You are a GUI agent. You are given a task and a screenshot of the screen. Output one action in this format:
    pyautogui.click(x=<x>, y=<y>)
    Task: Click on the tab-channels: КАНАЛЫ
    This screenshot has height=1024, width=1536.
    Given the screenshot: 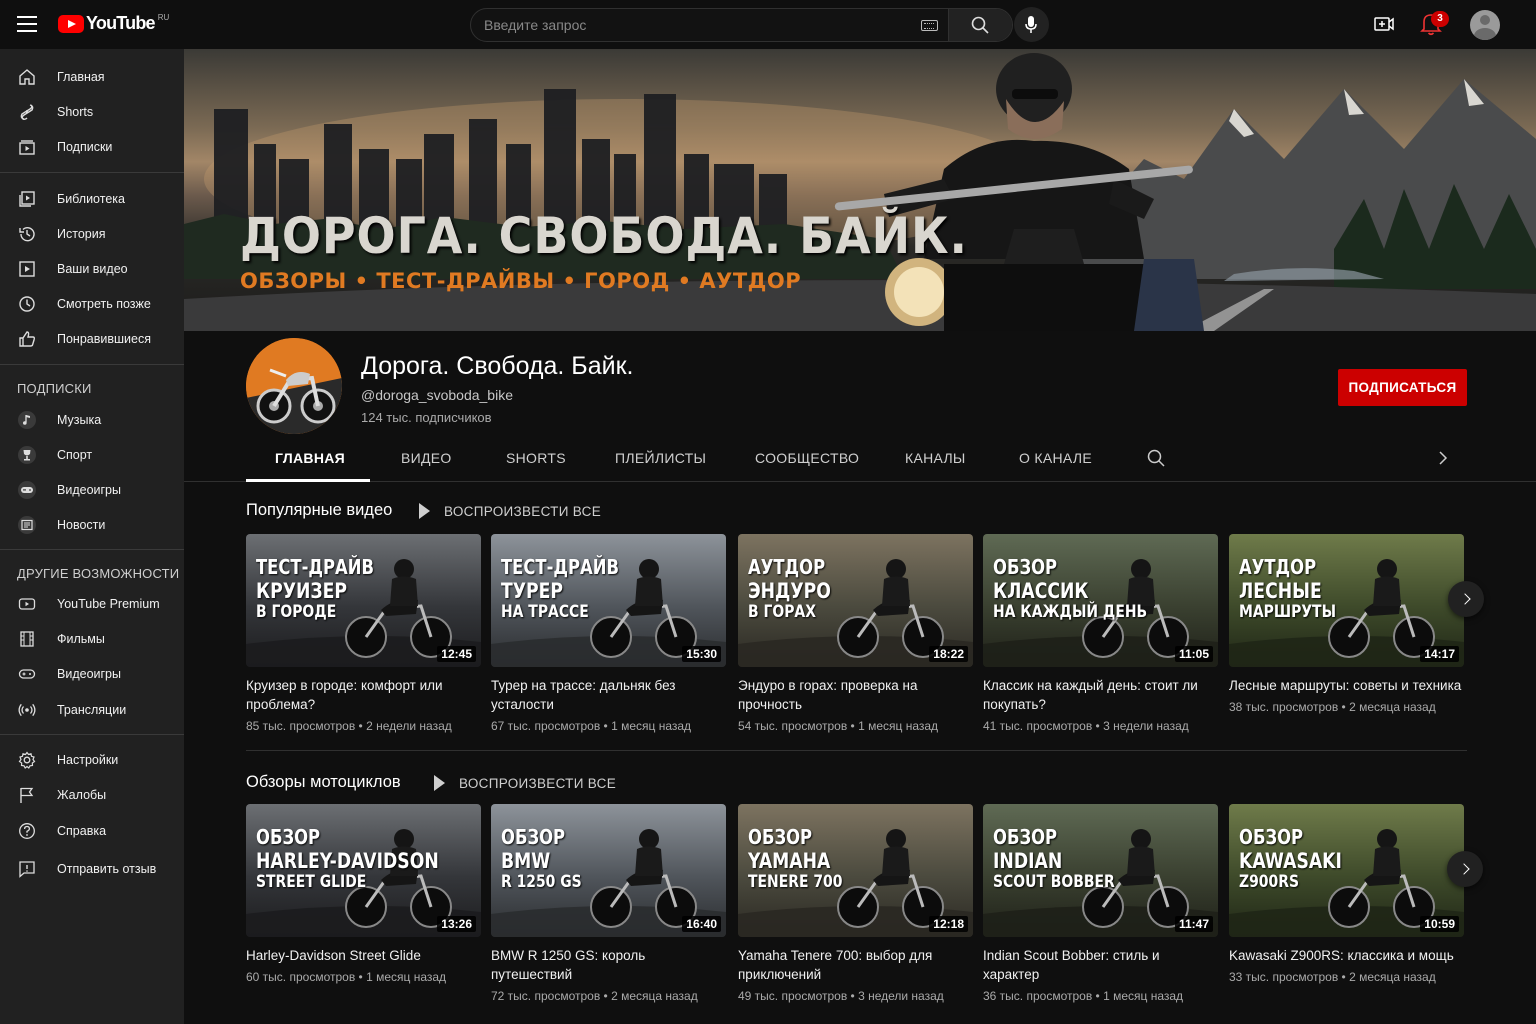 What is the action you would take?
    pyautogui.click(x=935, y=458)
    